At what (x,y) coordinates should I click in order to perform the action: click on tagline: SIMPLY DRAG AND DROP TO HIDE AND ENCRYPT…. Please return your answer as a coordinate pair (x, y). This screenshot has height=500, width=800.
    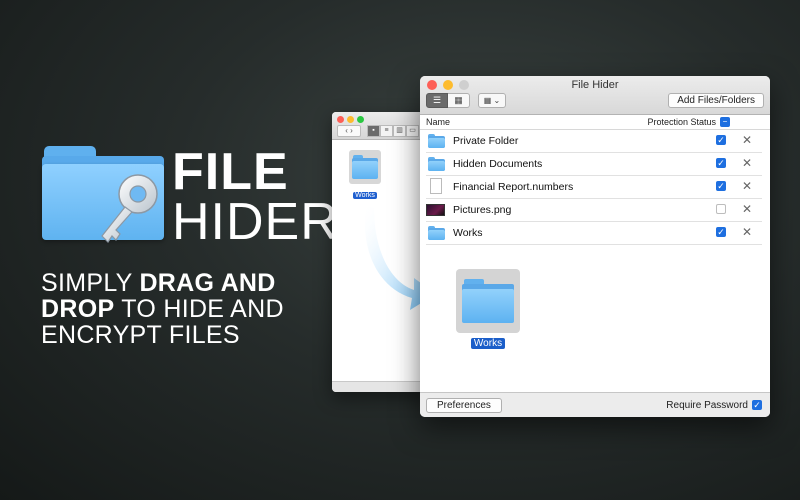
    Looking at the image, I should click on (171, 309).